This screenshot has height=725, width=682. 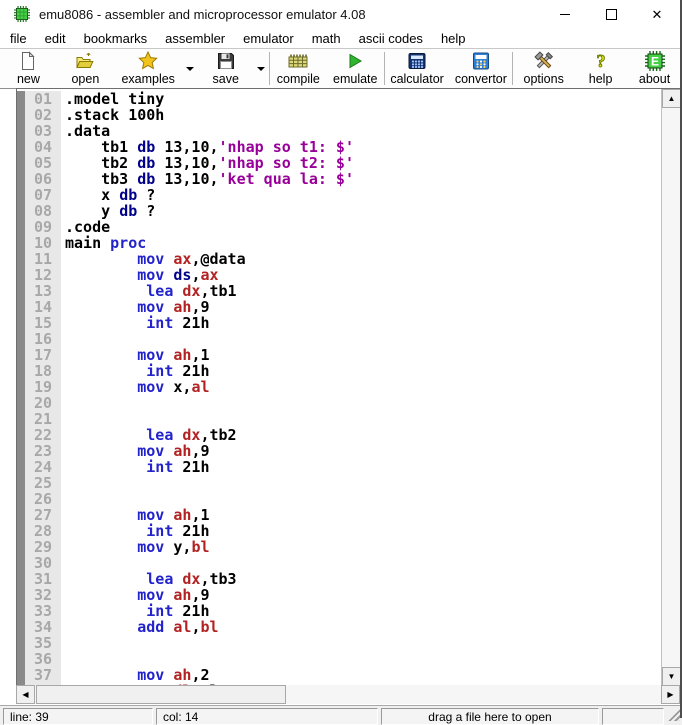 I want to click on code-text: .model tiny, so click(x=361, y=99).